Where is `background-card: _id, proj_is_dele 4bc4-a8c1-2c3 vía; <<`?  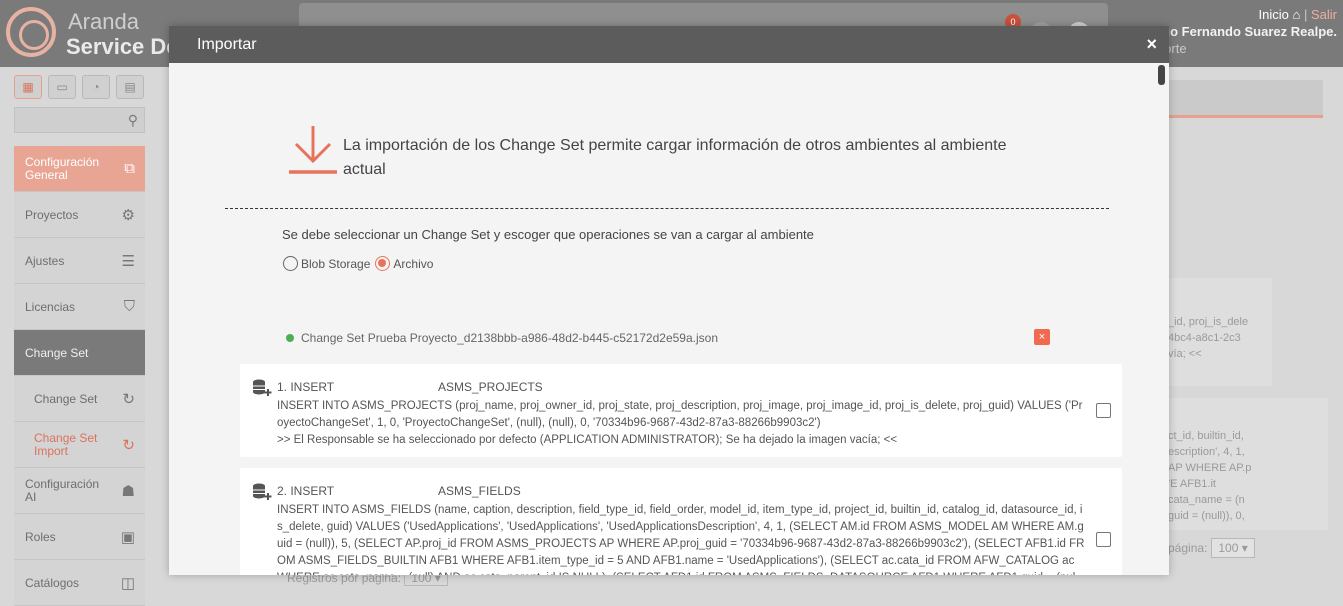
background-card: _id, proj_is_dele 4bc4-a8c1-2c3 vía; << is located at coordinates (1216, 332).